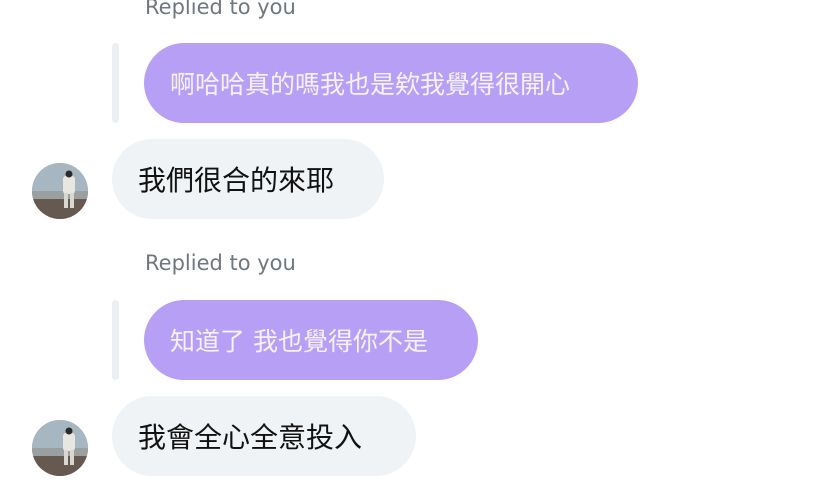 The image size is (828, 485). What do you see at coordinates (311, 340) in the screenshot?
I see `quoted-message-bubble: 知道了 我也覺得你不是` at bounding box center [311, 340].